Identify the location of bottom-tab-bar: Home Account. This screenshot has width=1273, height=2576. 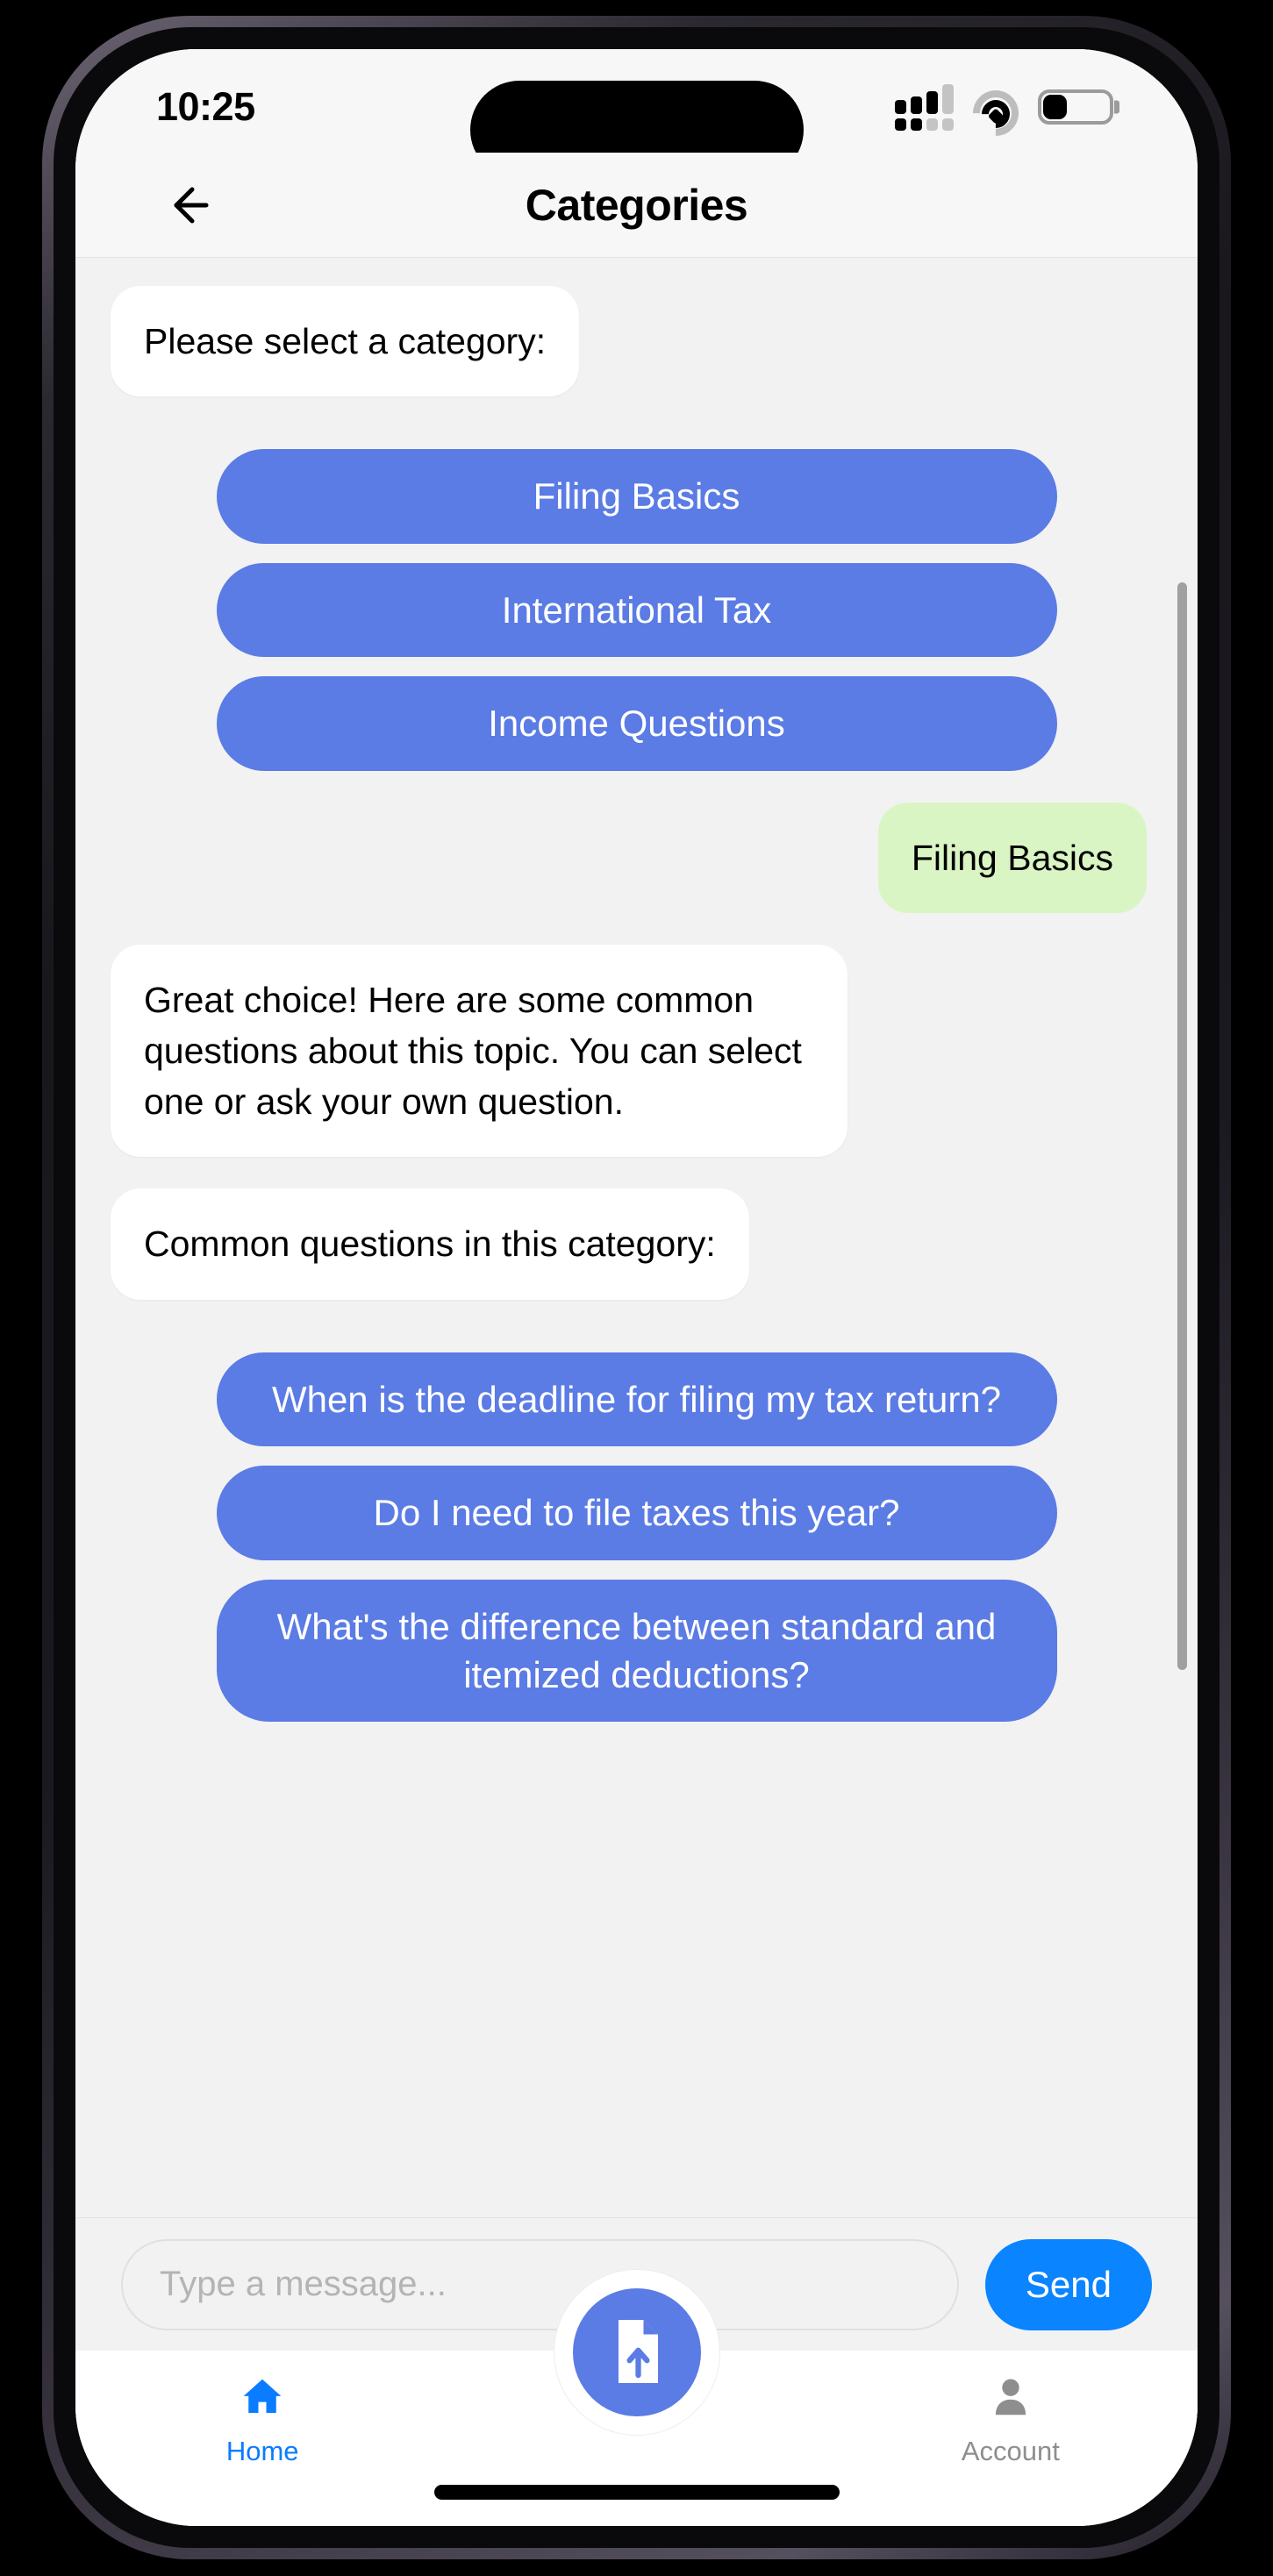
(636, 2398).